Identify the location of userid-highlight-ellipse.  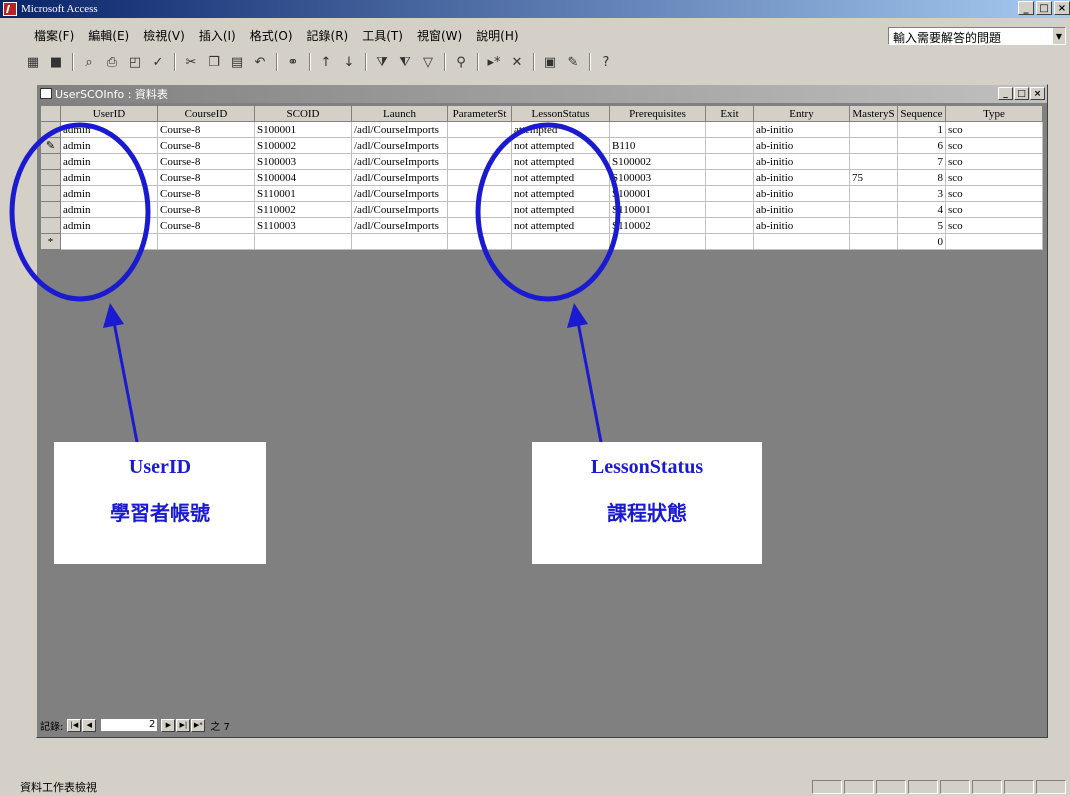
(80, 212).